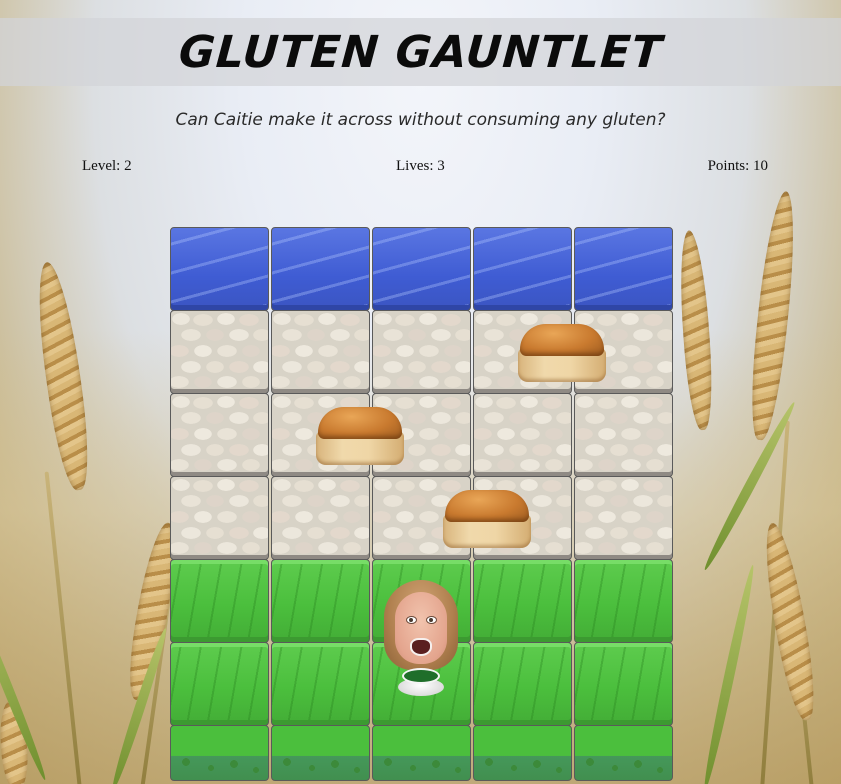 The height and width of the screenshot is (784, 841). I want to click on player-caitie, so click(421, 639).